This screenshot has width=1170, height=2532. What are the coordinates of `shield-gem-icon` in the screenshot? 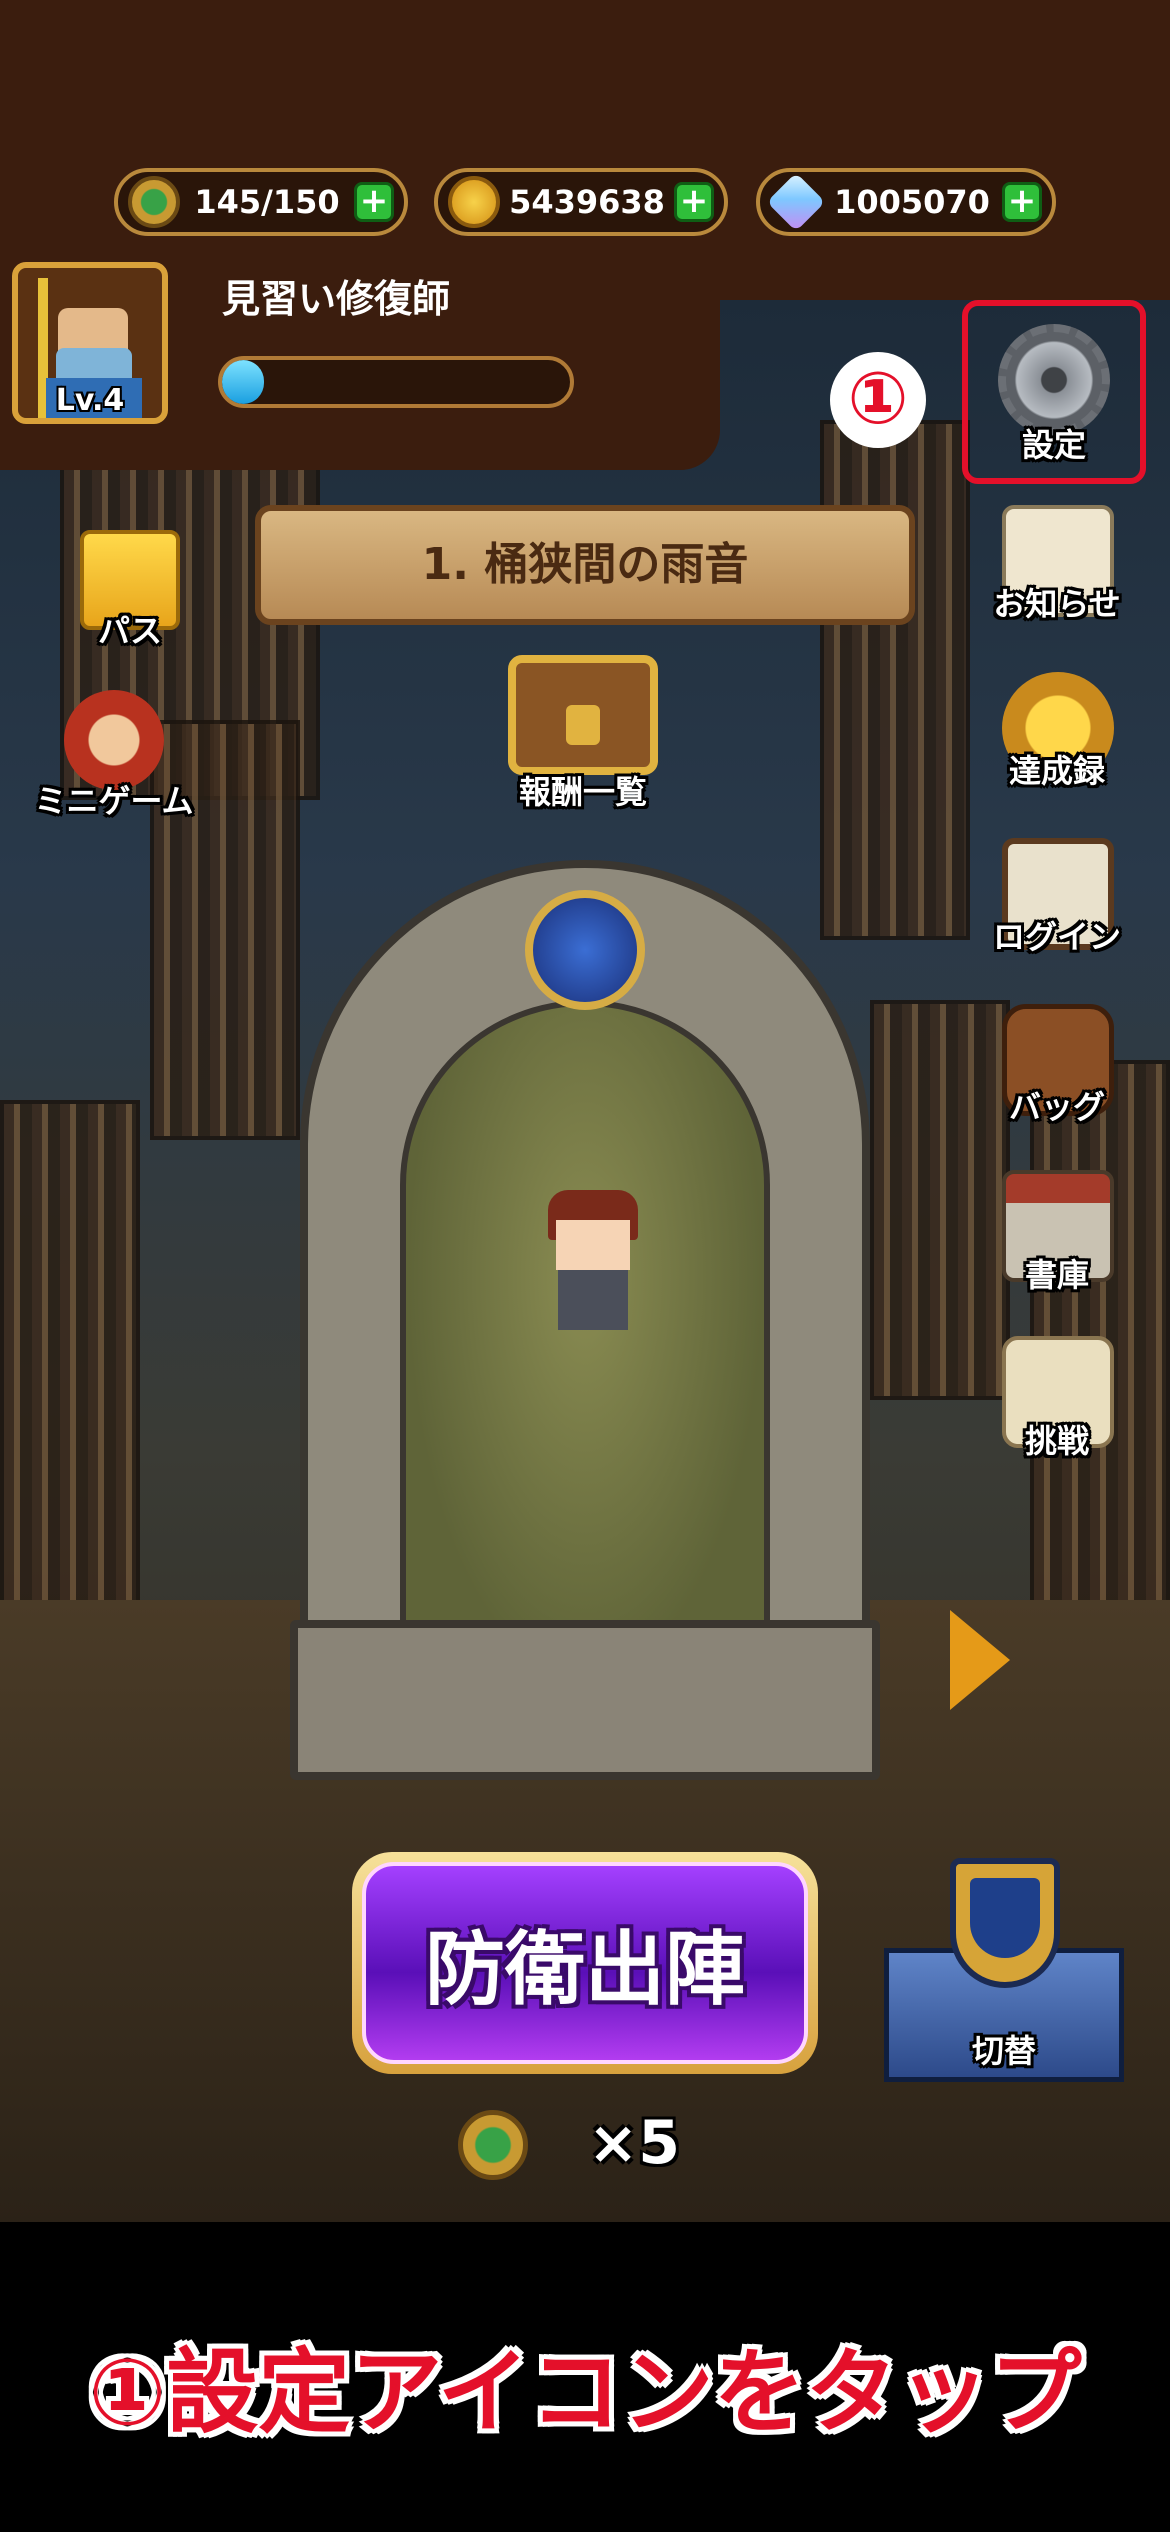 It's located at (585, 950).